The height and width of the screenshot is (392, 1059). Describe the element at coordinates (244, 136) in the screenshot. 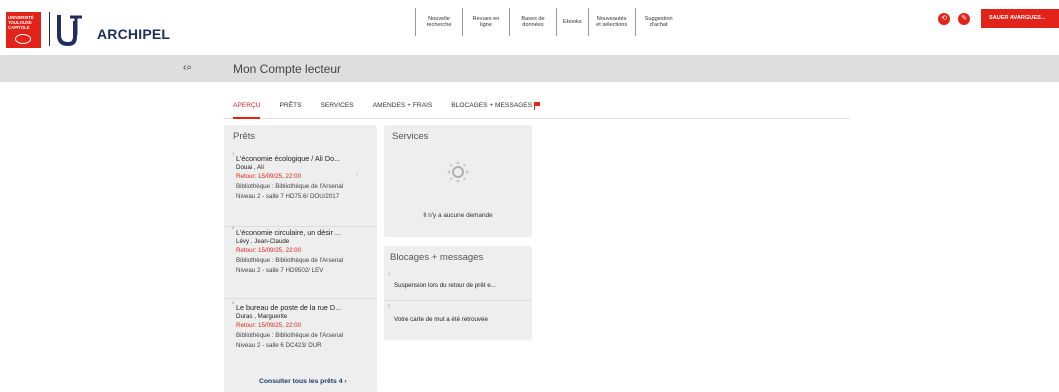

I see `loans-card-title: Prêts` at that location.